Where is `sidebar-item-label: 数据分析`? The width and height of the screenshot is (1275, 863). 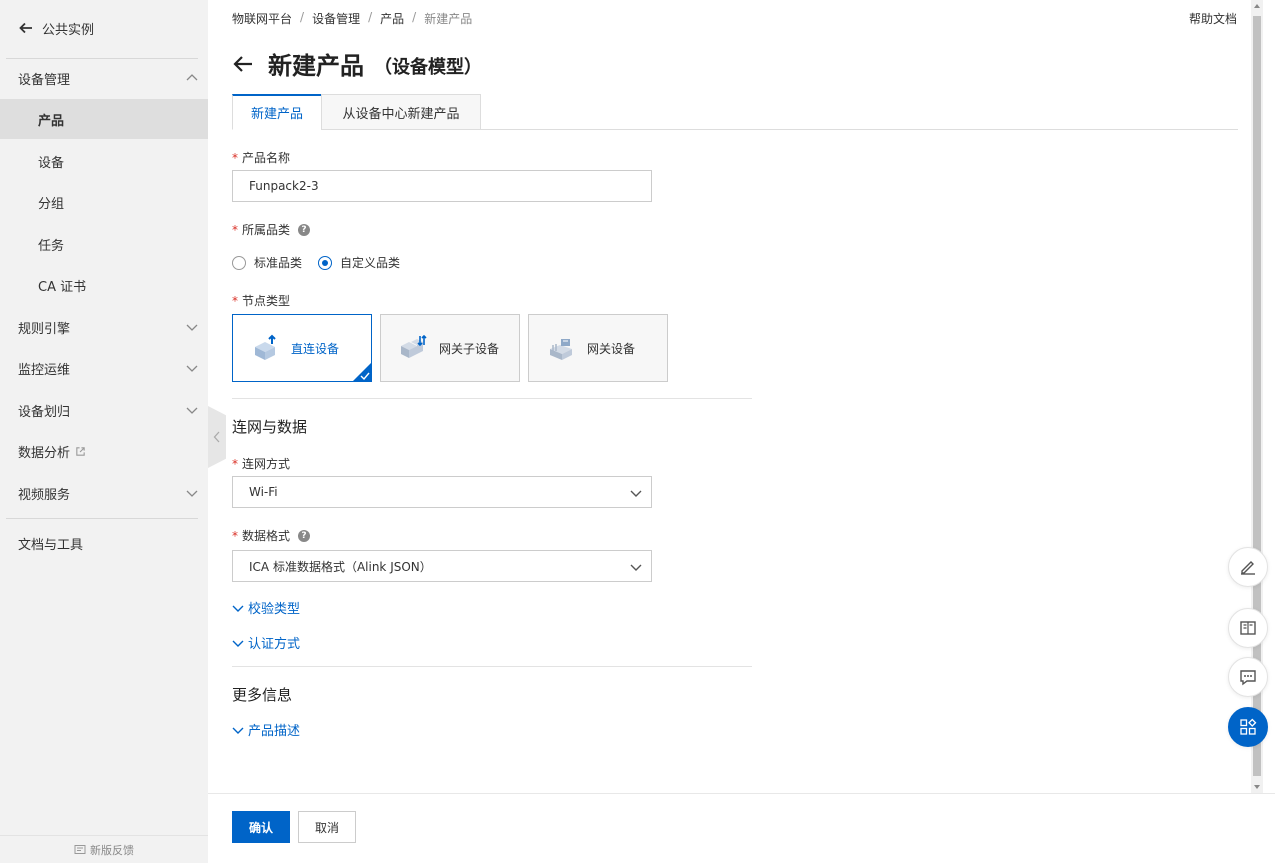 sidebar-item-label: 数据分析 is located at coordinates (44, 453).